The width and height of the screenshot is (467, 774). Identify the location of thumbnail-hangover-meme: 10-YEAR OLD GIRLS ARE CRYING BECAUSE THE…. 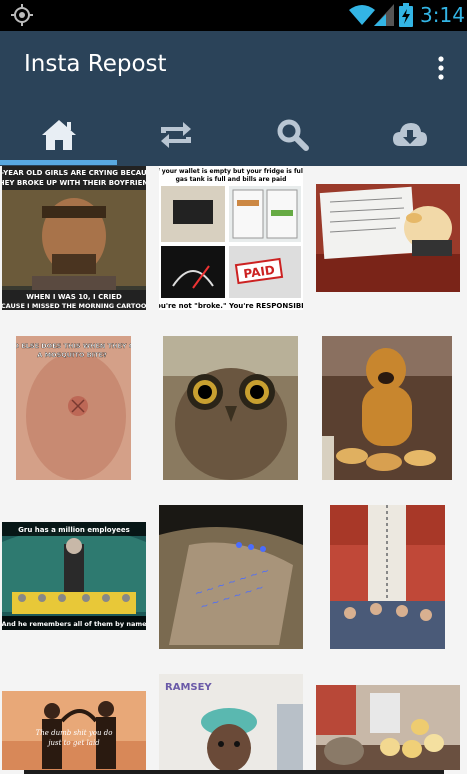
(74, 238).